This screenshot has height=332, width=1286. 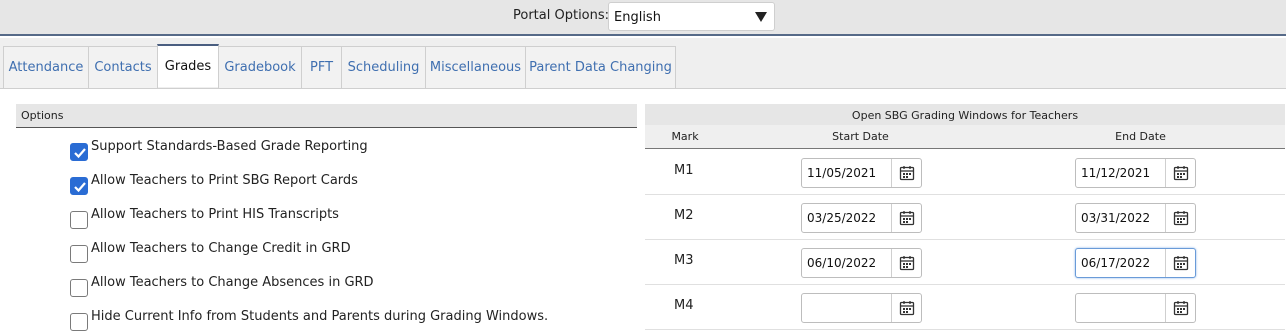 What do you see at coordinates (965, 173) in the screenshot?
I see `grading-window-row-m1: M1 11/05/2021 11/12/2021` at bounding box center [965, 173].